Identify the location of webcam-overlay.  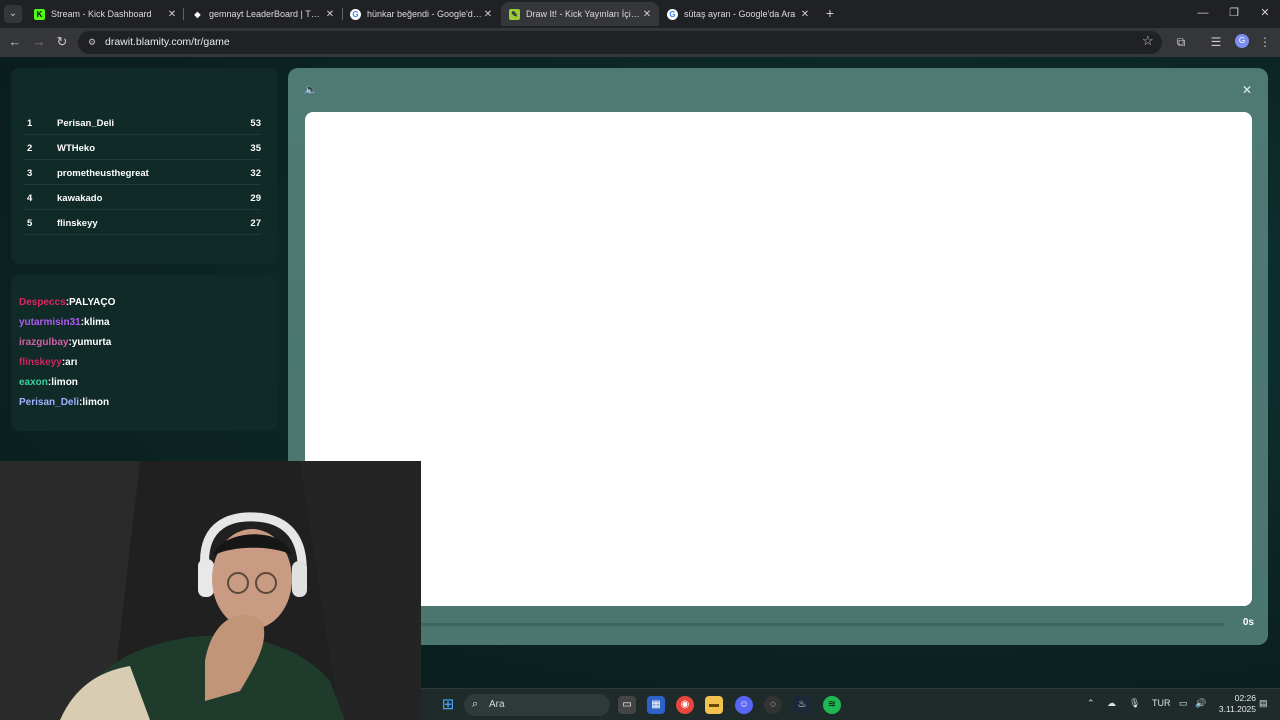
(210, 590).